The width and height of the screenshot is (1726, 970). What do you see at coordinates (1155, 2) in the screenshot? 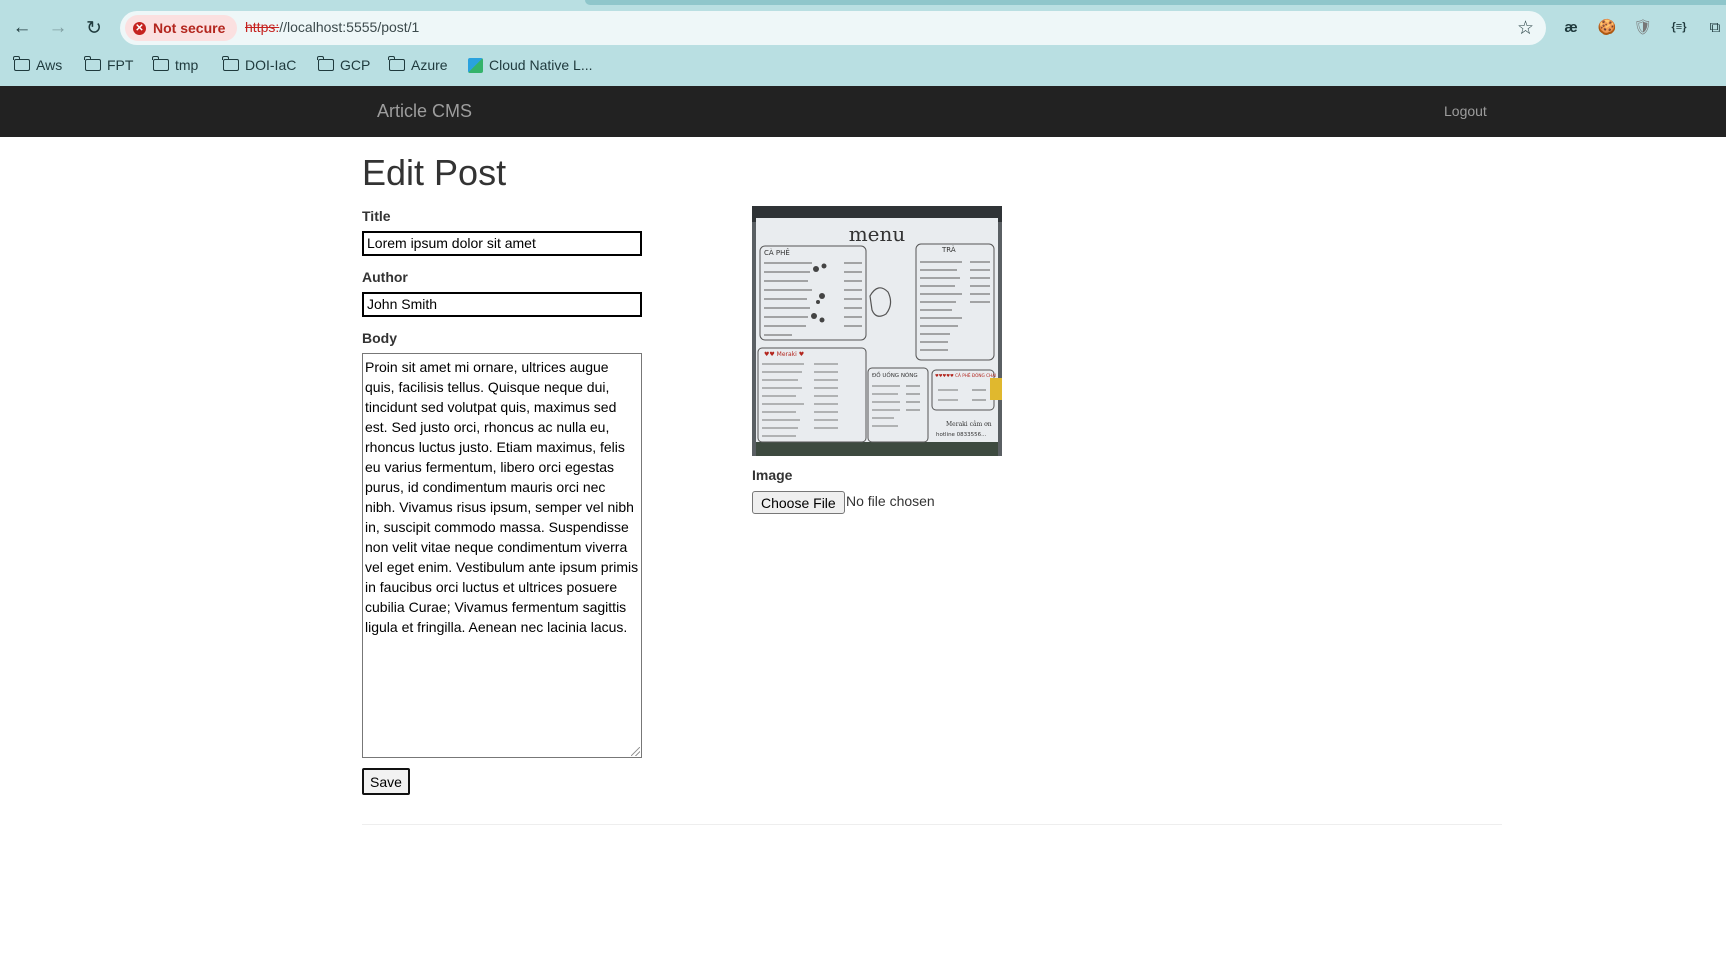
I see `inactive-tab` at bounding box center [1155, 2].